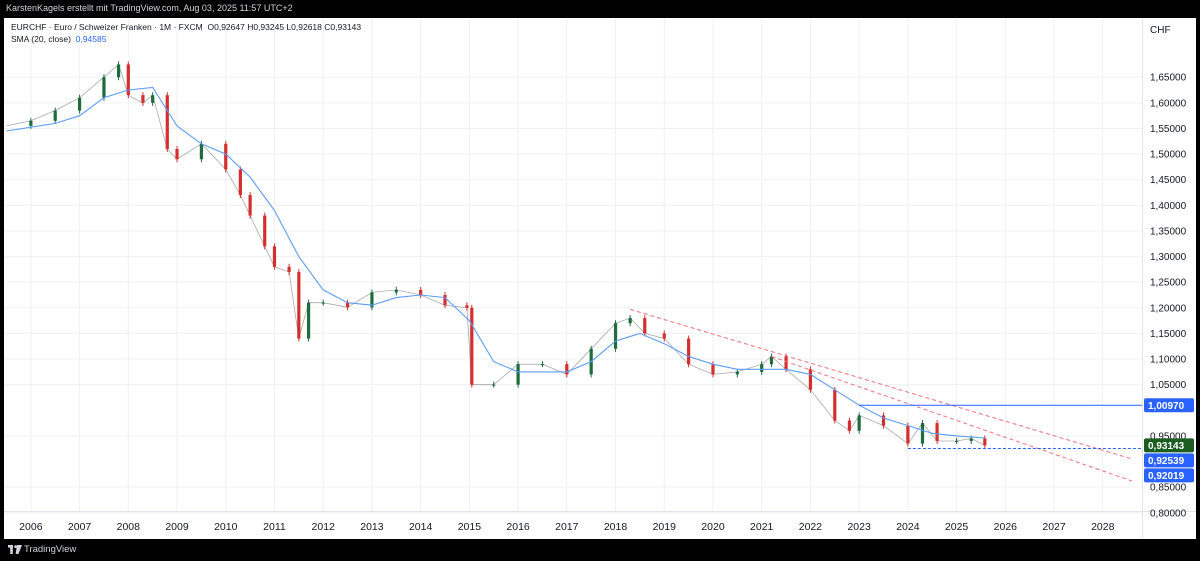 The height and width of the screenshot is (561, 1200). I want to click on y-tick-label: 1,15000, so click(1168, 334).